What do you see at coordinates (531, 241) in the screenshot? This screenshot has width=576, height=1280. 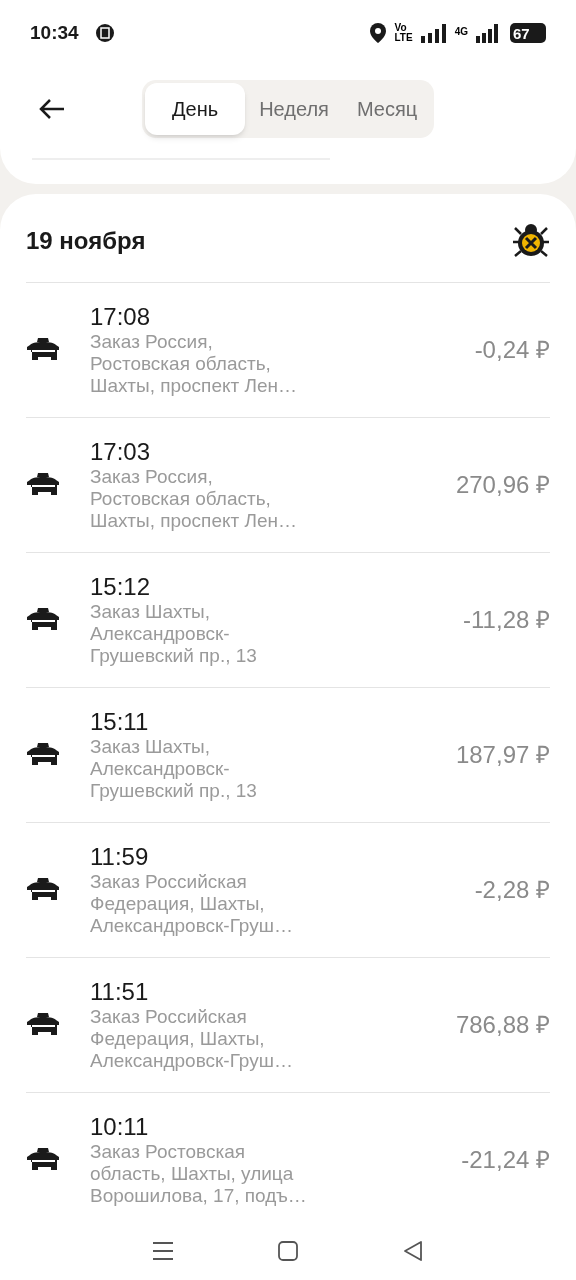 I see `bug-icon` at bounding box center [531, 241].